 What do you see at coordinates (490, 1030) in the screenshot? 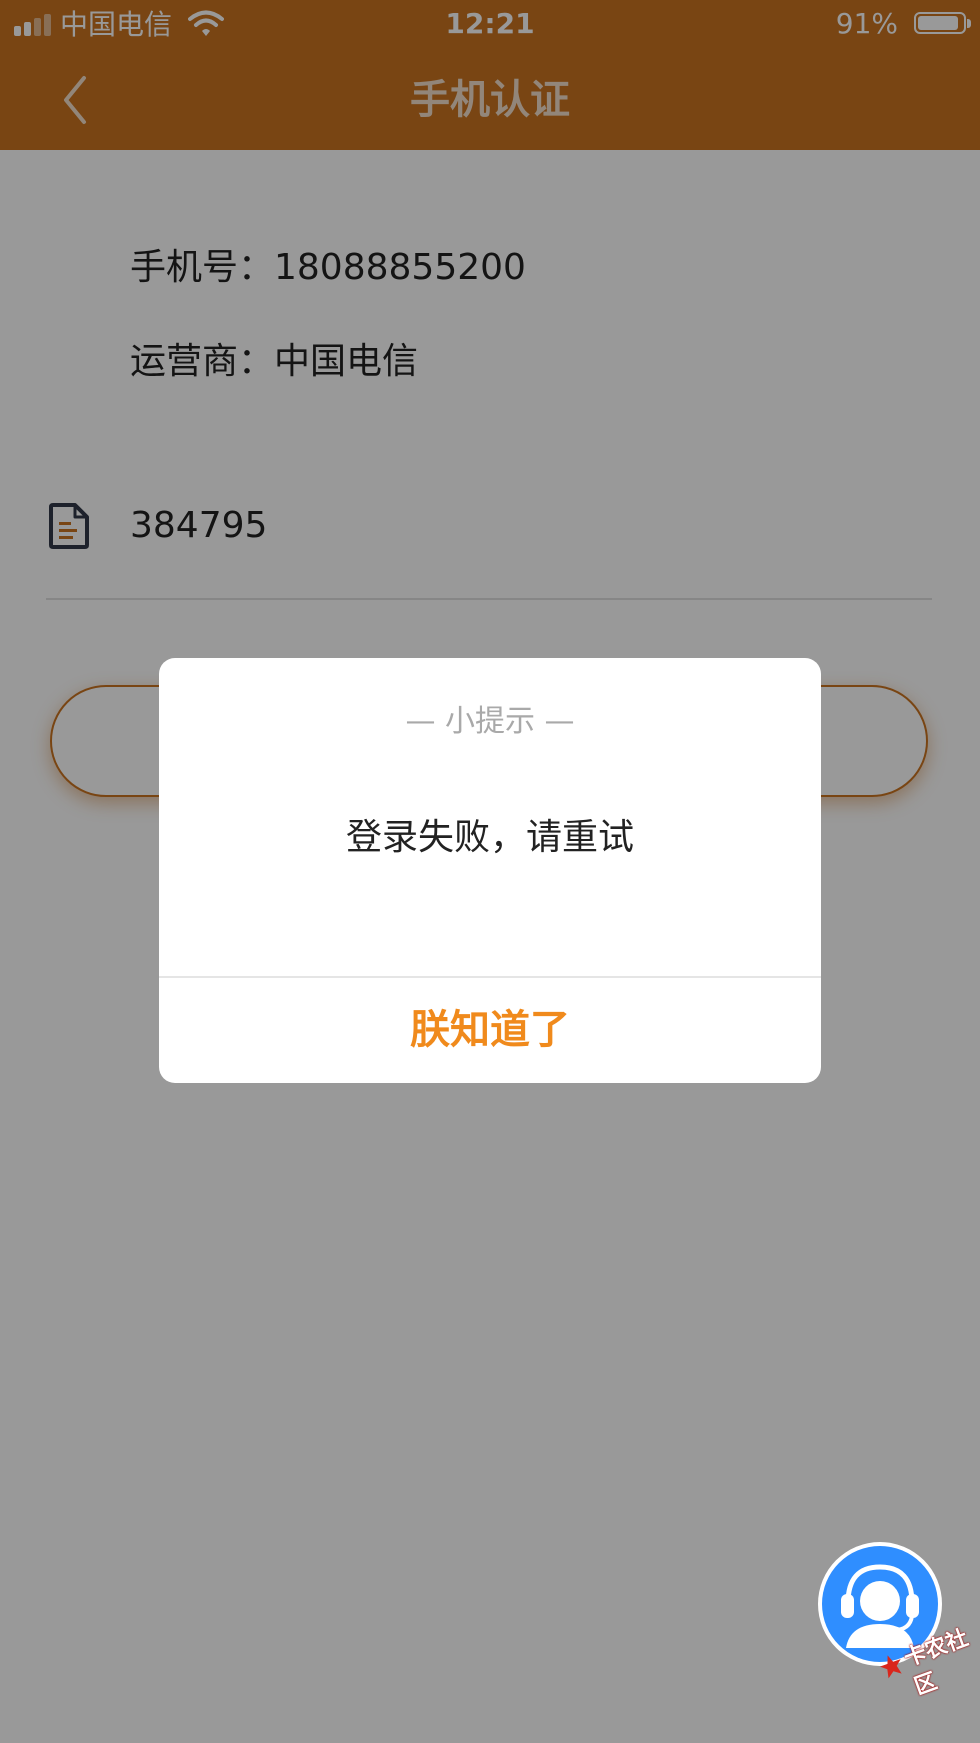
I see `dialog-confirm-button: 朕知道了` at bounding box center [490, 1030].